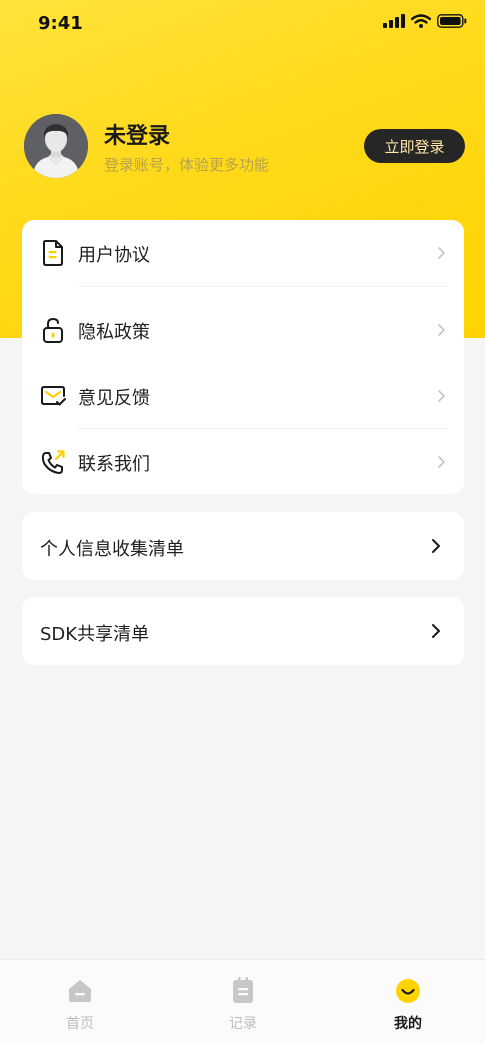 The height and width of the screenshot is (1044, 485). Describe the element at coordinates (243, 990) in the screenshot. I see `record-icon` at that location.